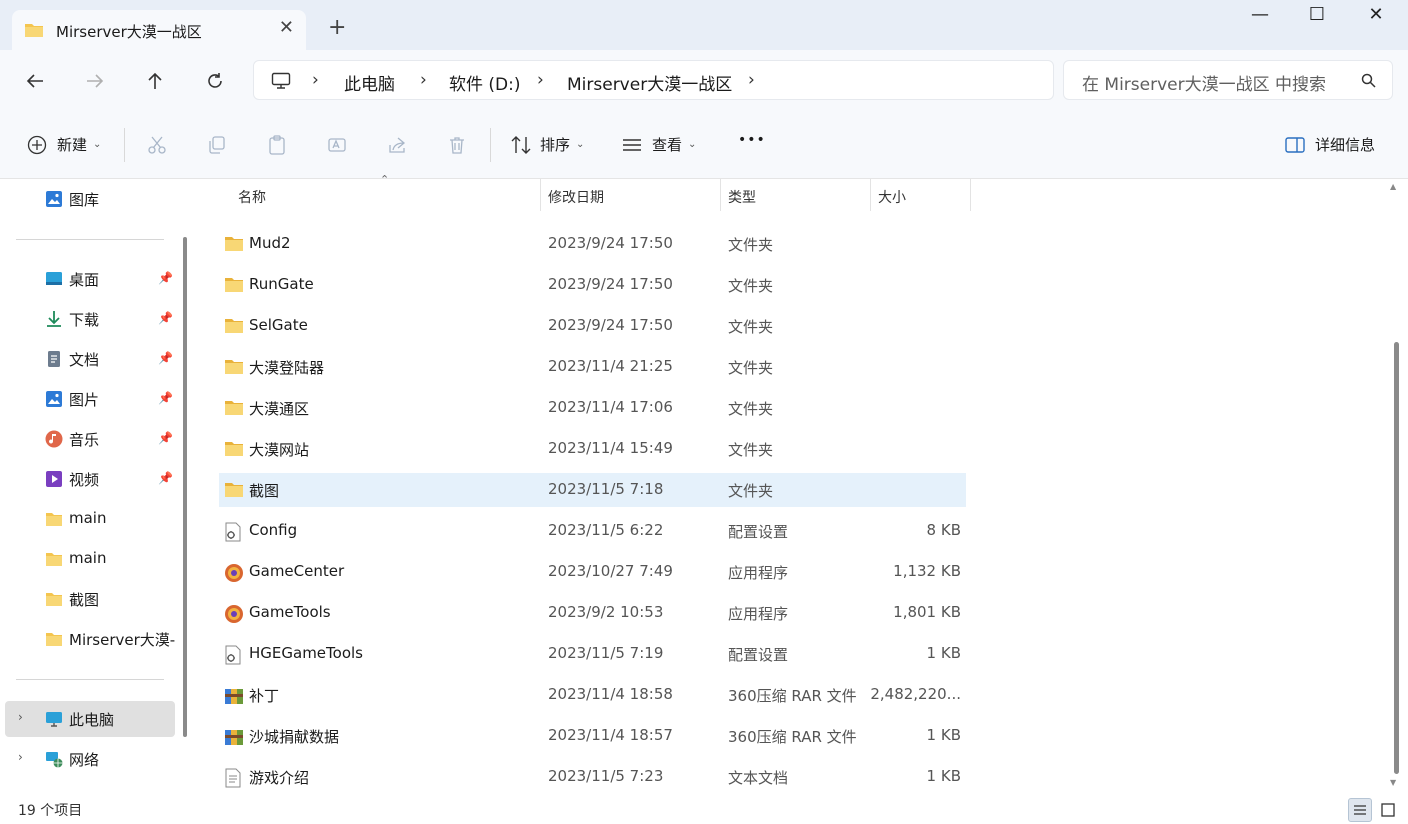 The image size is (1408, 824). I want to click on file-size: 8 KB, so click(943, 530).